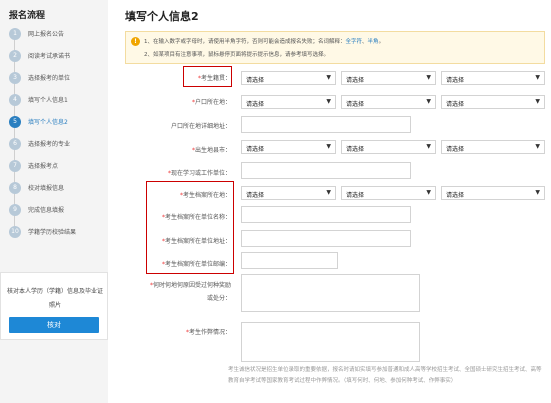  What do you see at coordinates (388, 78) in the screenshot?
I see `birthplace-city-select: 请选择 ▼` at bounding box center [388, 78].